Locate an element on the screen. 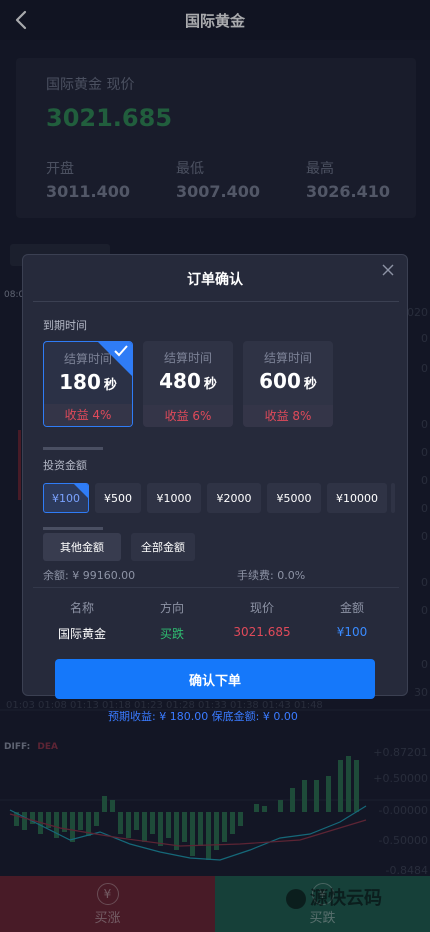 The height and width of the screenshot is (932, 430). selected-corner is located at coordinates (81, 491).